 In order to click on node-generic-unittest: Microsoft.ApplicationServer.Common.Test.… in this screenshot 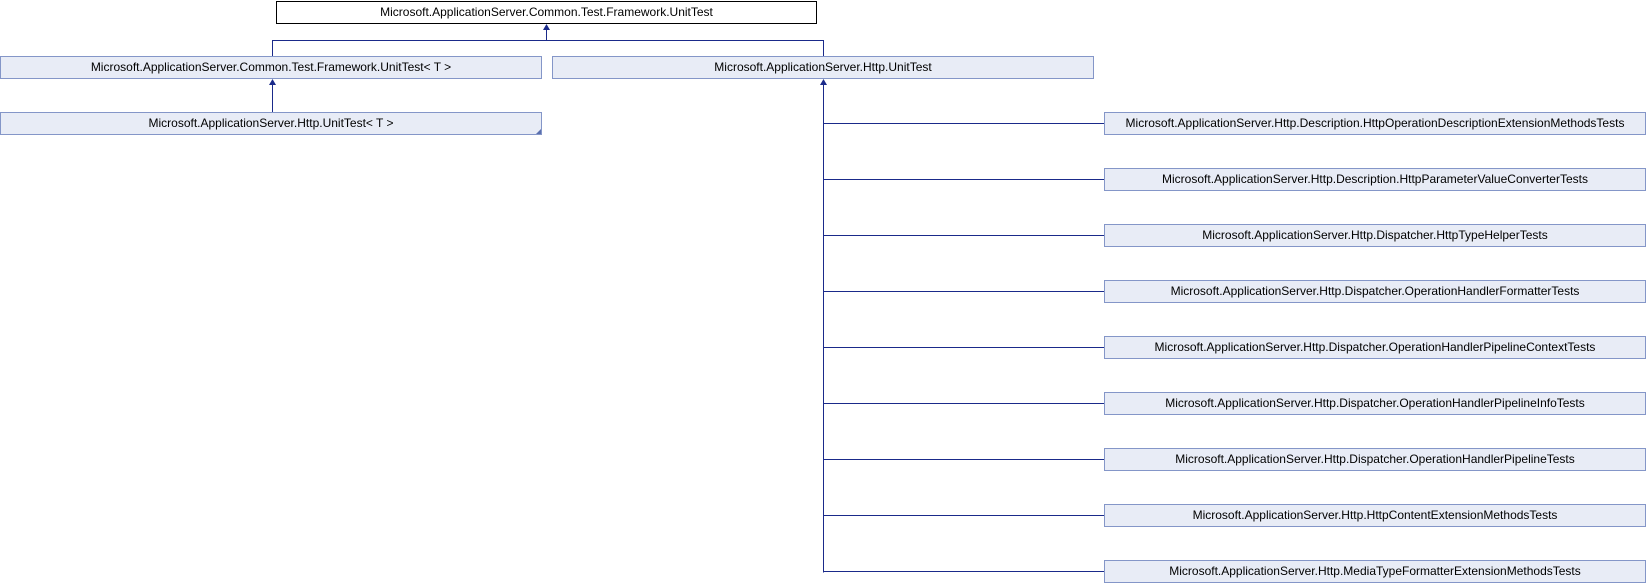, I will do `click(271, 67)`.